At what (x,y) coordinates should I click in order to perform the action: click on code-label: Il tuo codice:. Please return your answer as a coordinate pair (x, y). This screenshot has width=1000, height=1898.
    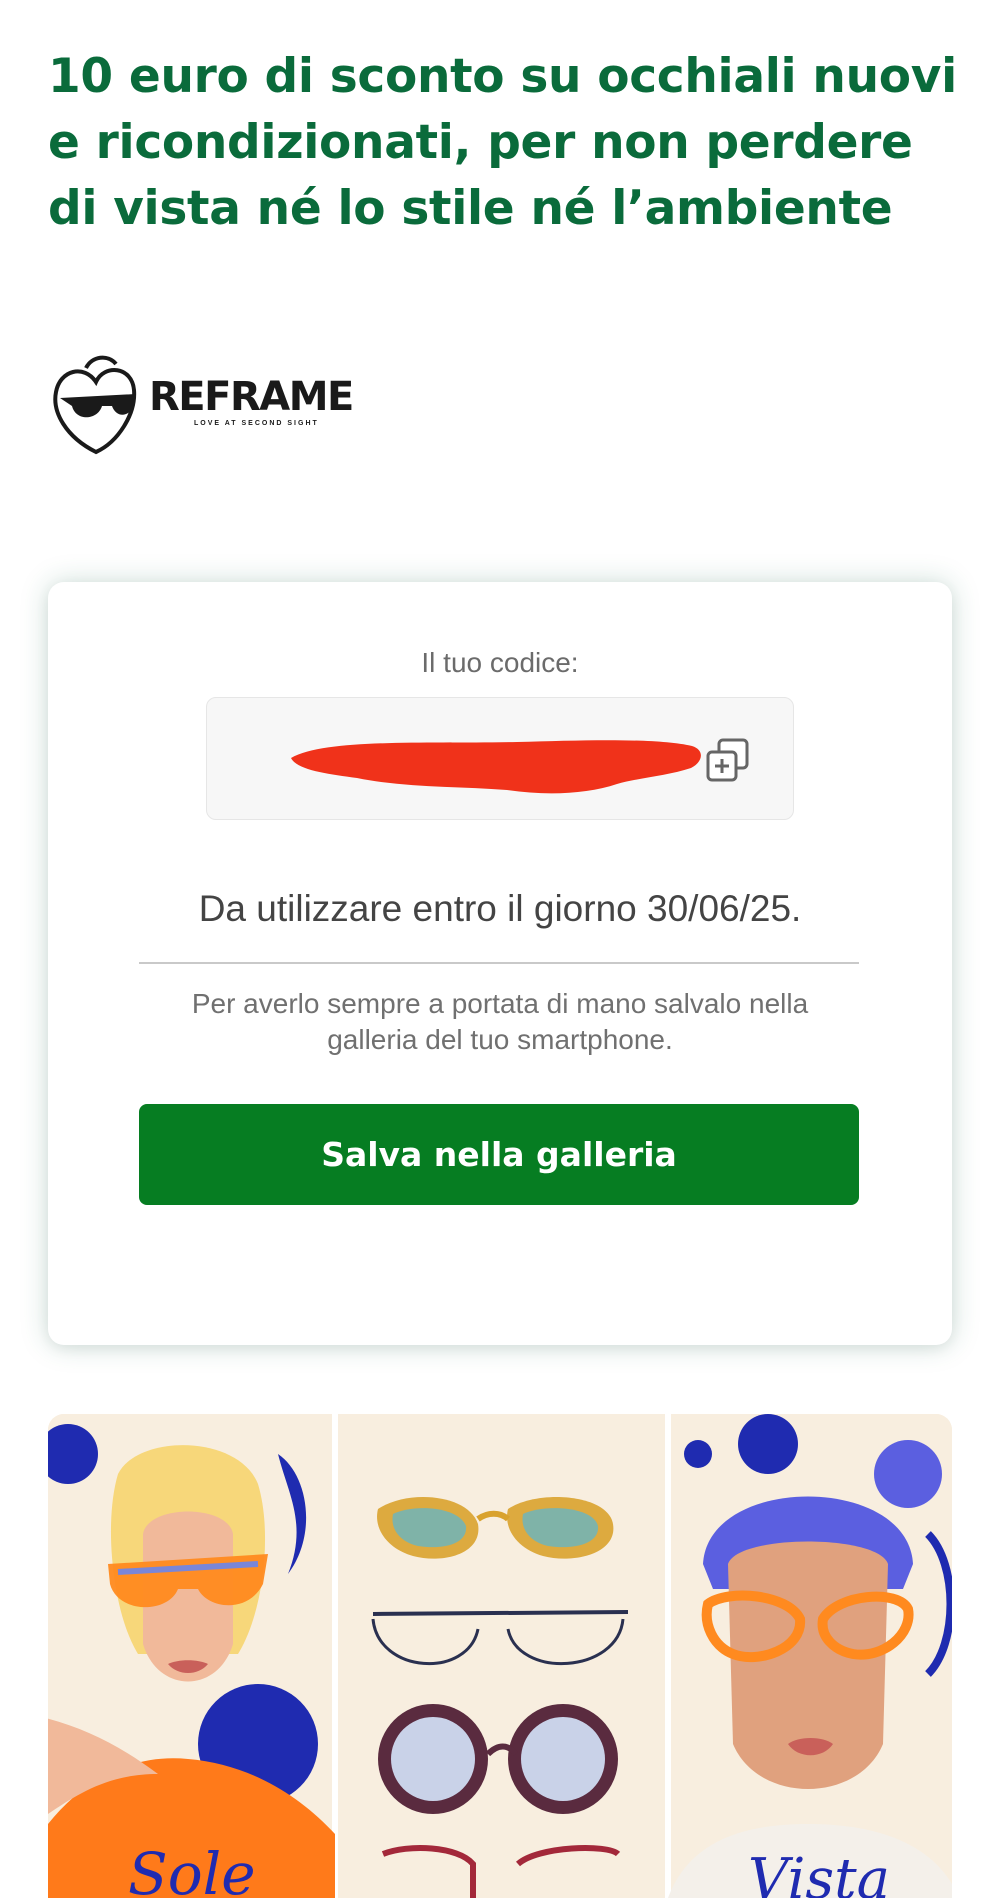
    Looking at the image, I should click on (500, 662).